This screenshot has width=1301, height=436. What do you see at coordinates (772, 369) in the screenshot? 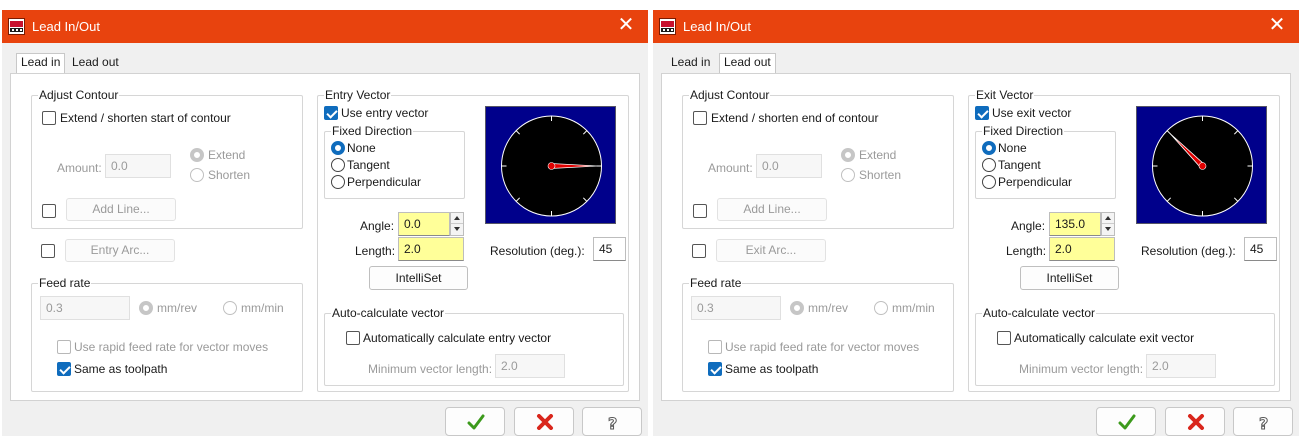
I see `same-as-toolpath-label: Same as toolpath` at bounding box center [772, 369].